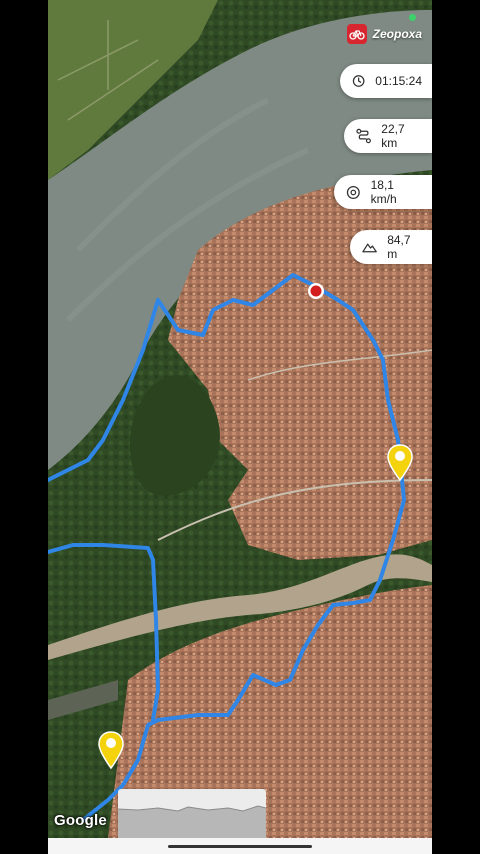  Describe the element at coordinates (353, 192) in the screenshot. I see `speedometer-icon` at that location.